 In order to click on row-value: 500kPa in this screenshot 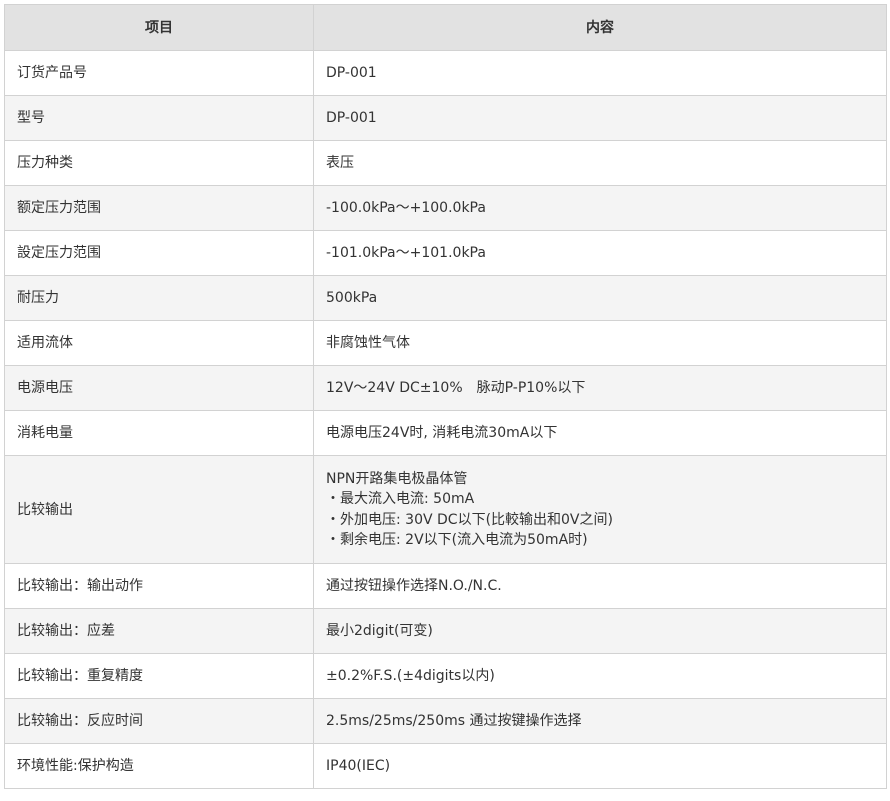, I will do `click(600, 298)`.